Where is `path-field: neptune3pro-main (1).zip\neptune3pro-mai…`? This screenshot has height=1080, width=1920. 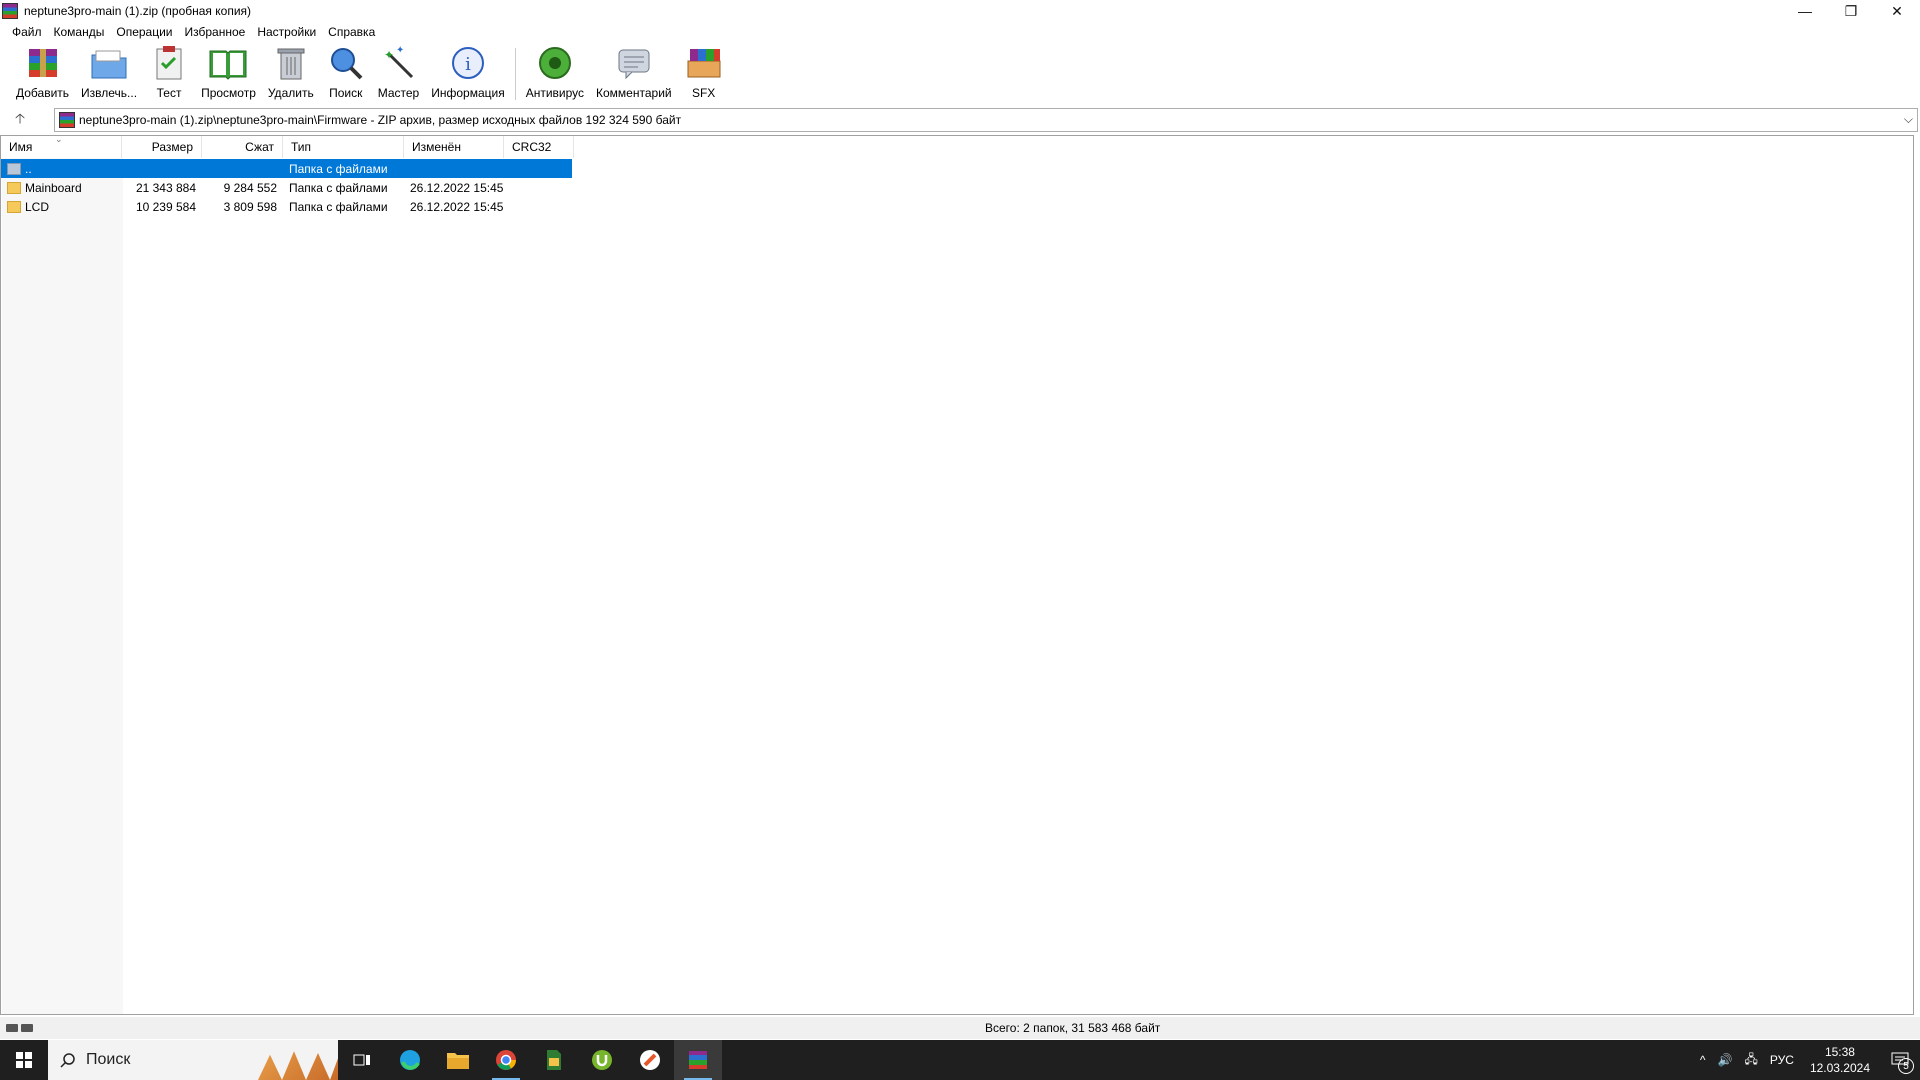 path-field: neptune3pro-main (1).zip\neptune3pro-mai… is located at coordinates (986, 120).